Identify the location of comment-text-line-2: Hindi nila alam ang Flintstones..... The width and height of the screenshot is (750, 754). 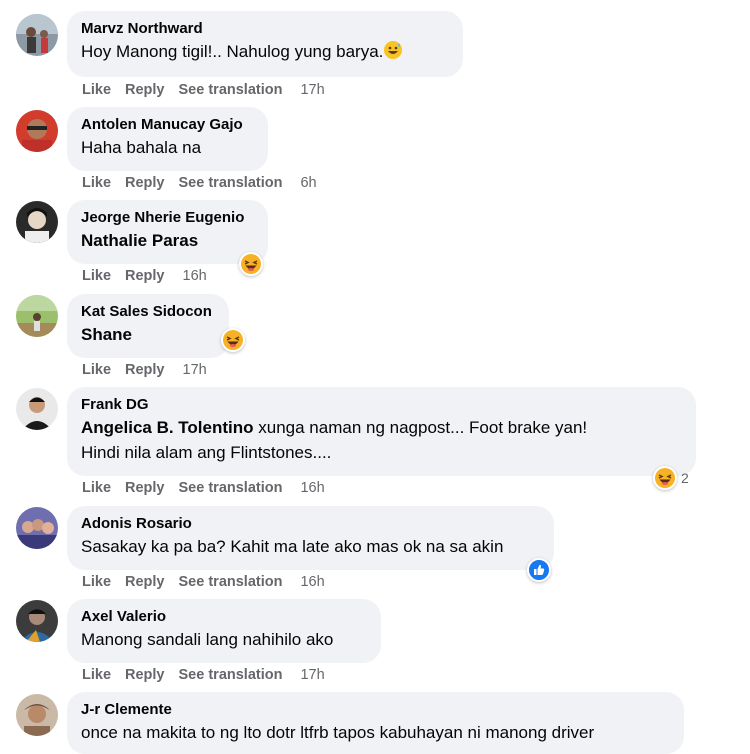
(206, 452).